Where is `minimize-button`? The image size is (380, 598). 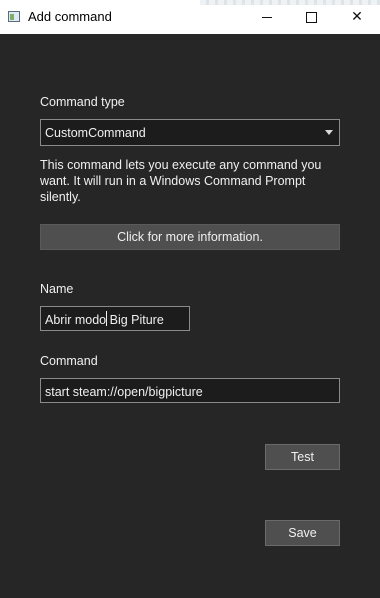
minimize-button is located at coordinates (267, 17).